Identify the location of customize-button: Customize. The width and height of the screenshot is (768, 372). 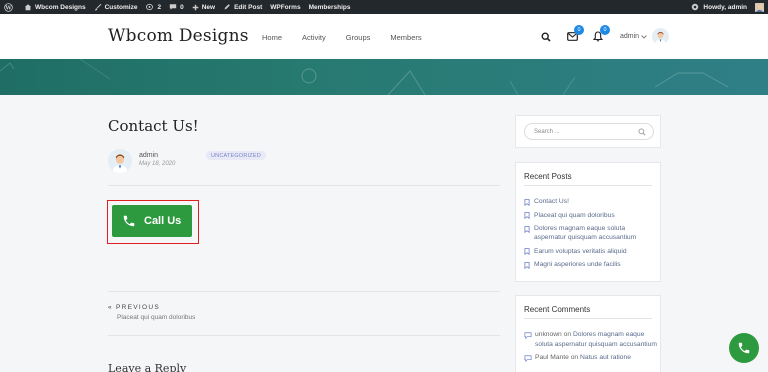
(116, 7).